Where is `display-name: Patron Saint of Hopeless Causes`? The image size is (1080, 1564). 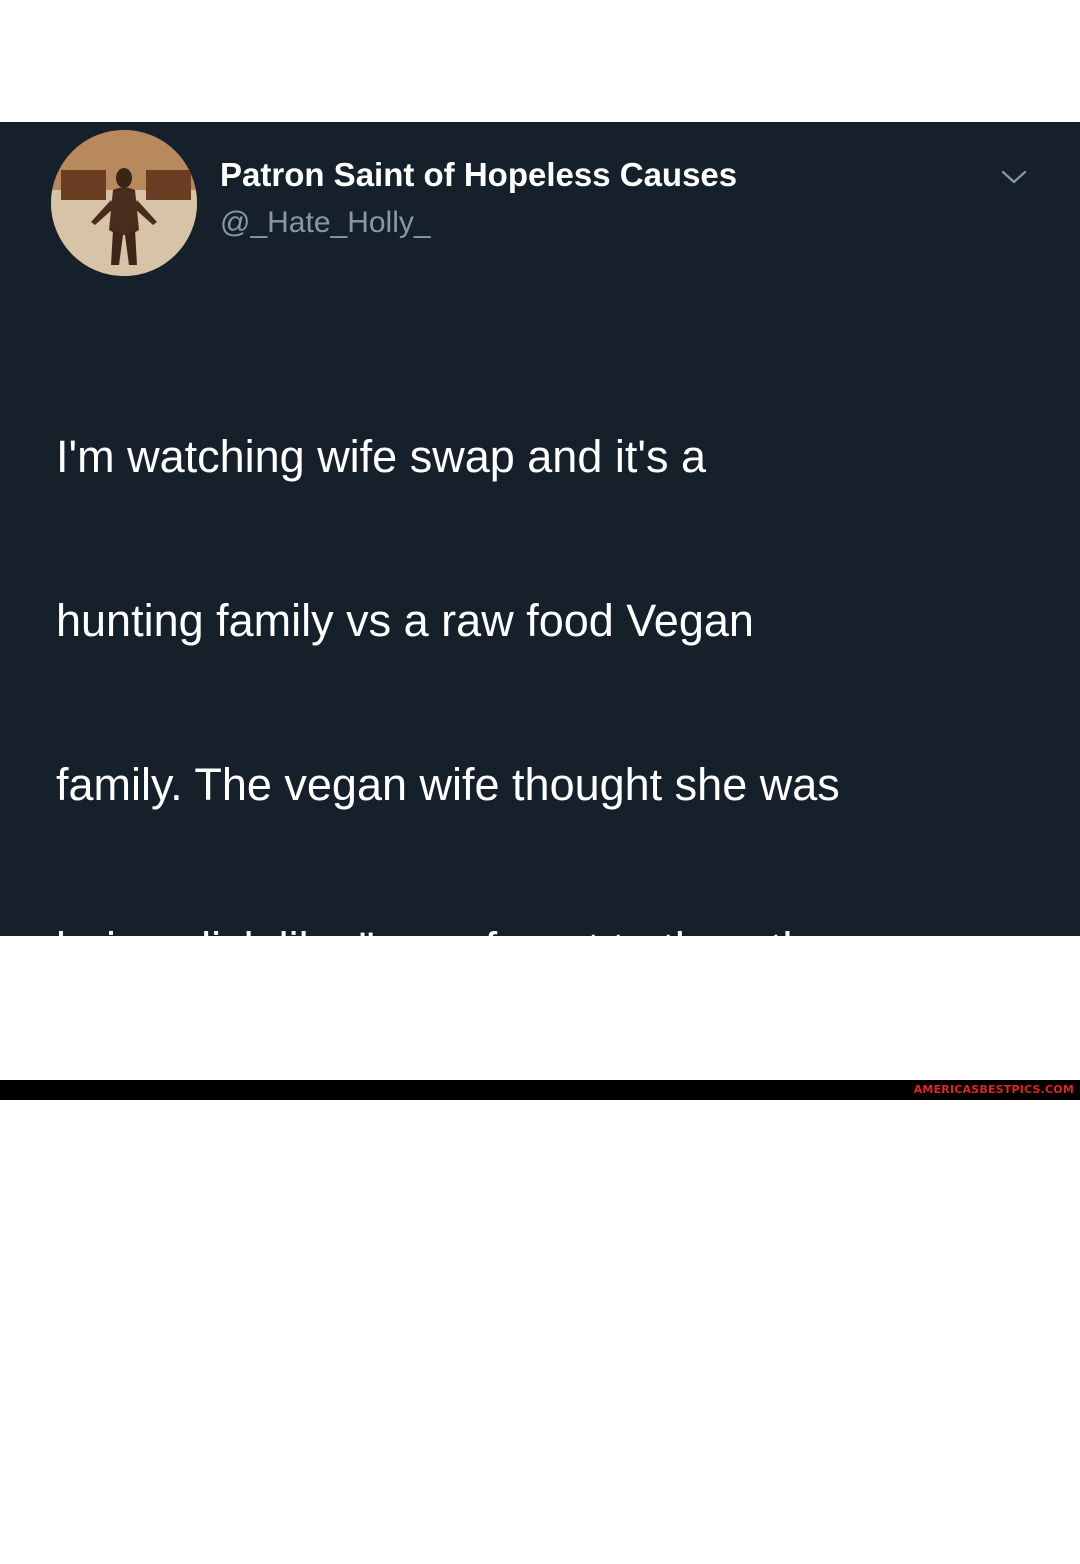 display-name: Patron Saint of Hopeless Causes is located at coordinates (478, 175).